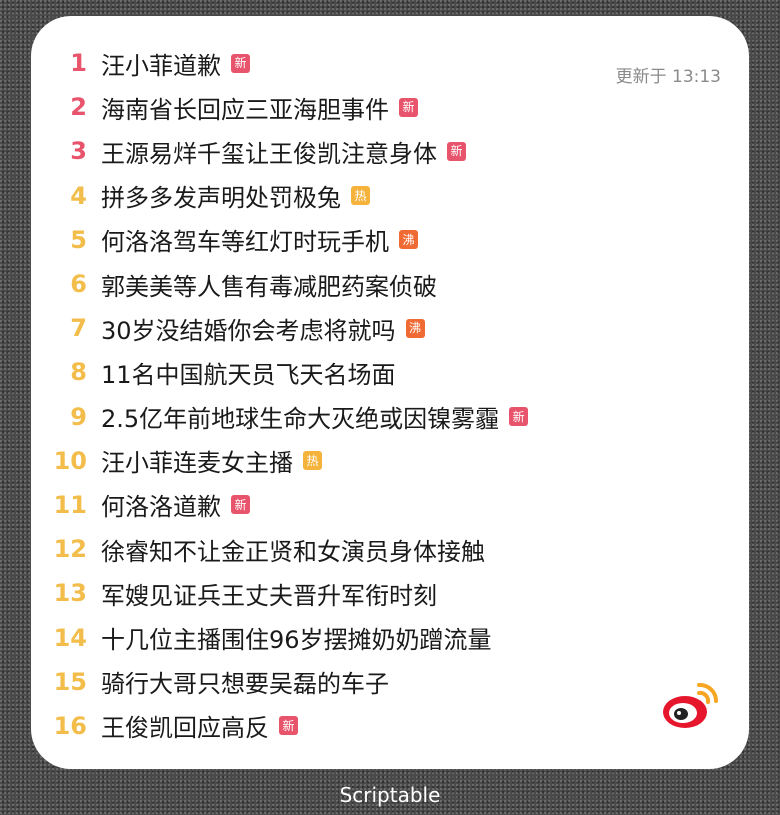  Describe the element at coordinates (78, 239) in the screenshot. I see `rank-number: 5` at that location.